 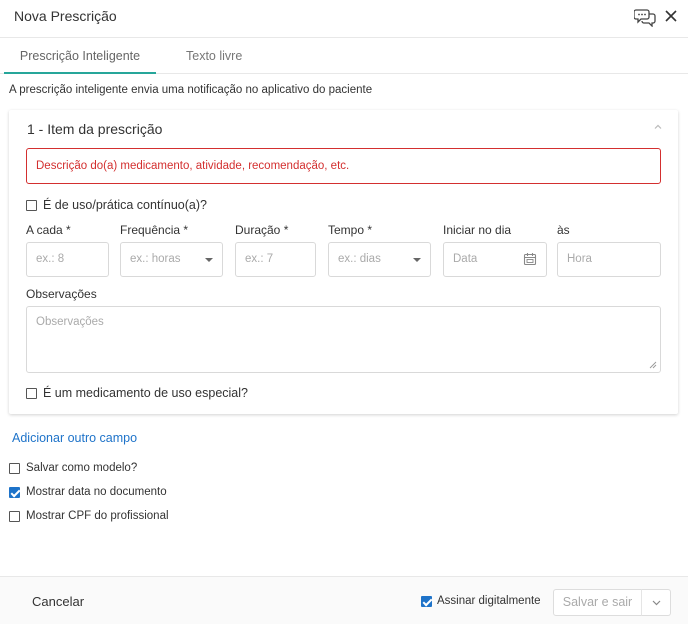 I want to click on tempo-select: ex.: dias, so click(x=379, y=259).